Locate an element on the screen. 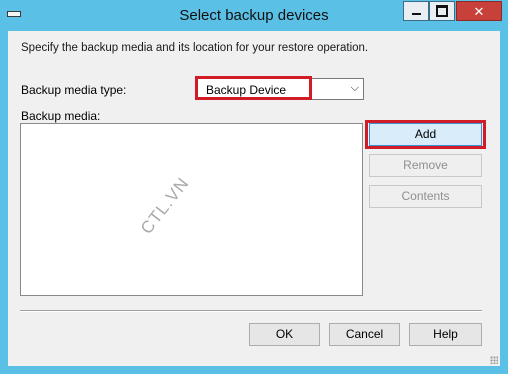 The height and width of the screenshot is (374, 508). ok-button: OK is located at coordinates (284, 334).